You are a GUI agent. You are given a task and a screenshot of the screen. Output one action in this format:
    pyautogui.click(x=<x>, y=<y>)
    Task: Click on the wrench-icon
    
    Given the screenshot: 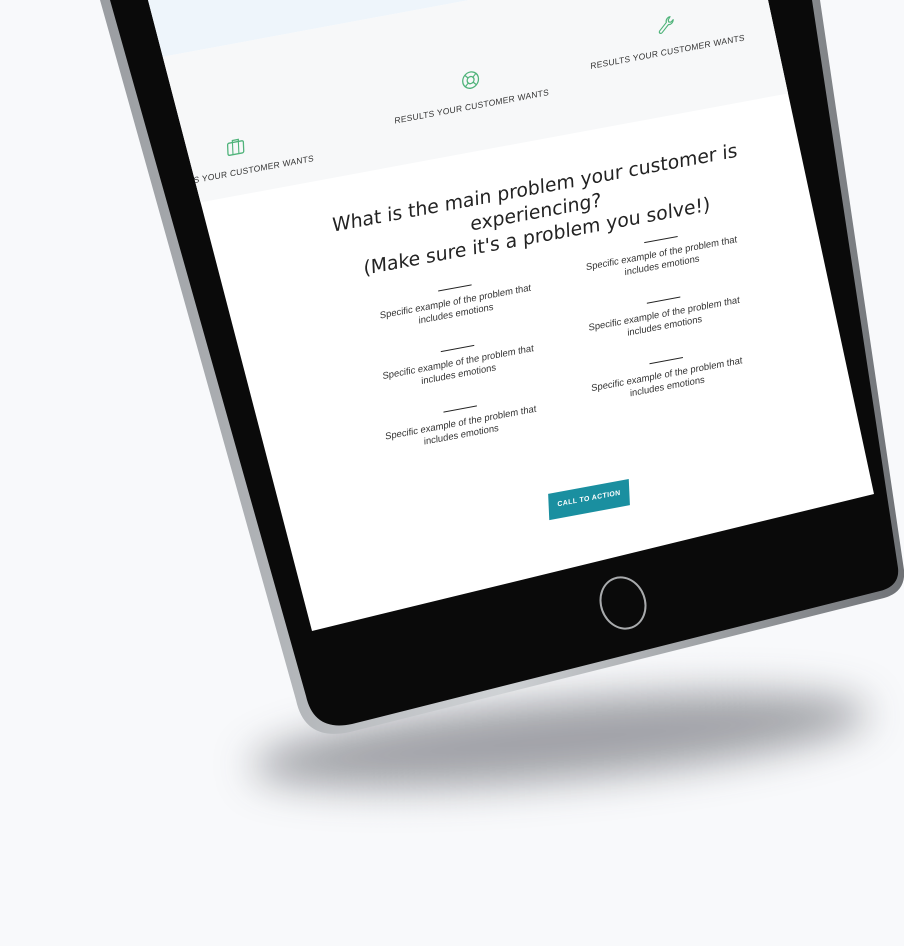 What is the action you would take?
    pyautogui.click(x=666, y=25)
    